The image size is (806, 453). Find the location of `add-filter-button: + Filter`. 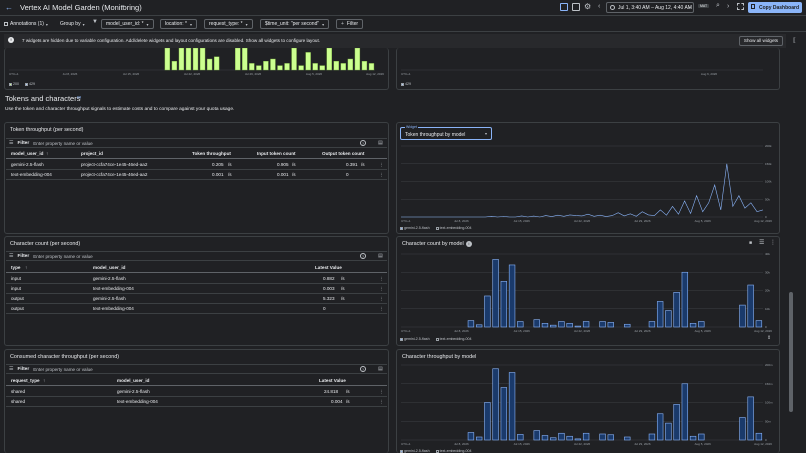

add-filter-button: + Filter is located at coordinates (350, 24).